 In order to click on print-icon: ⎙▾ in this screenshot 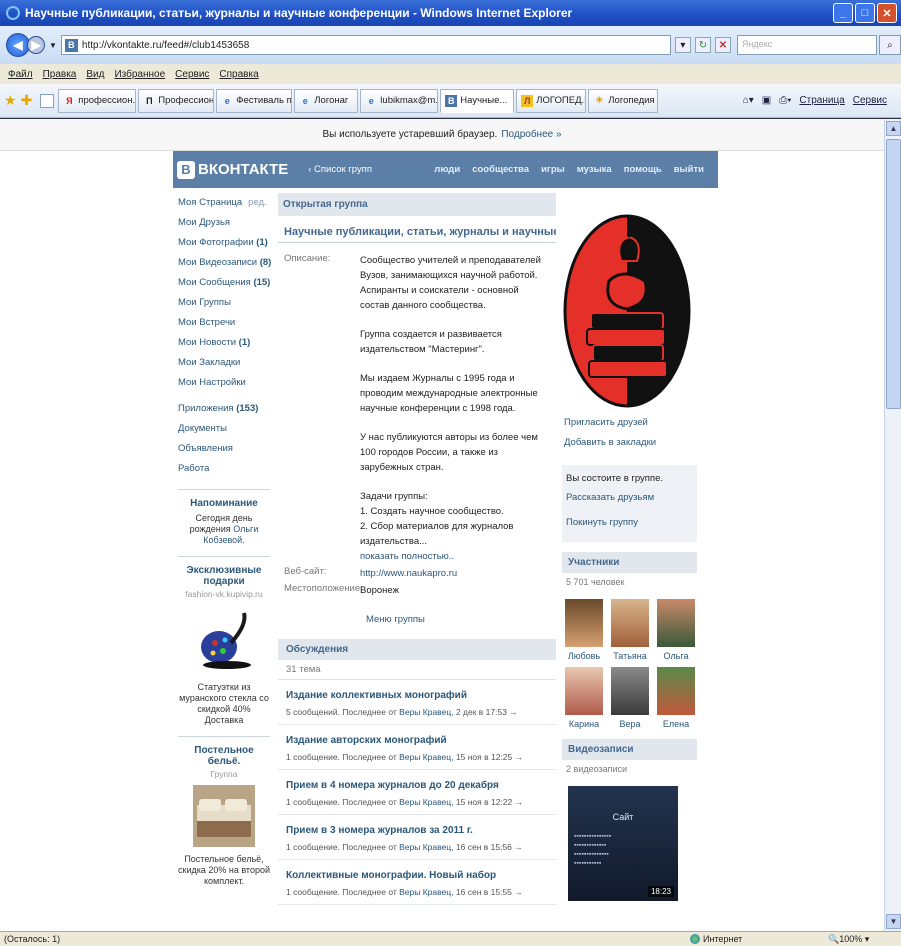, I will do `click(785, 100)`.